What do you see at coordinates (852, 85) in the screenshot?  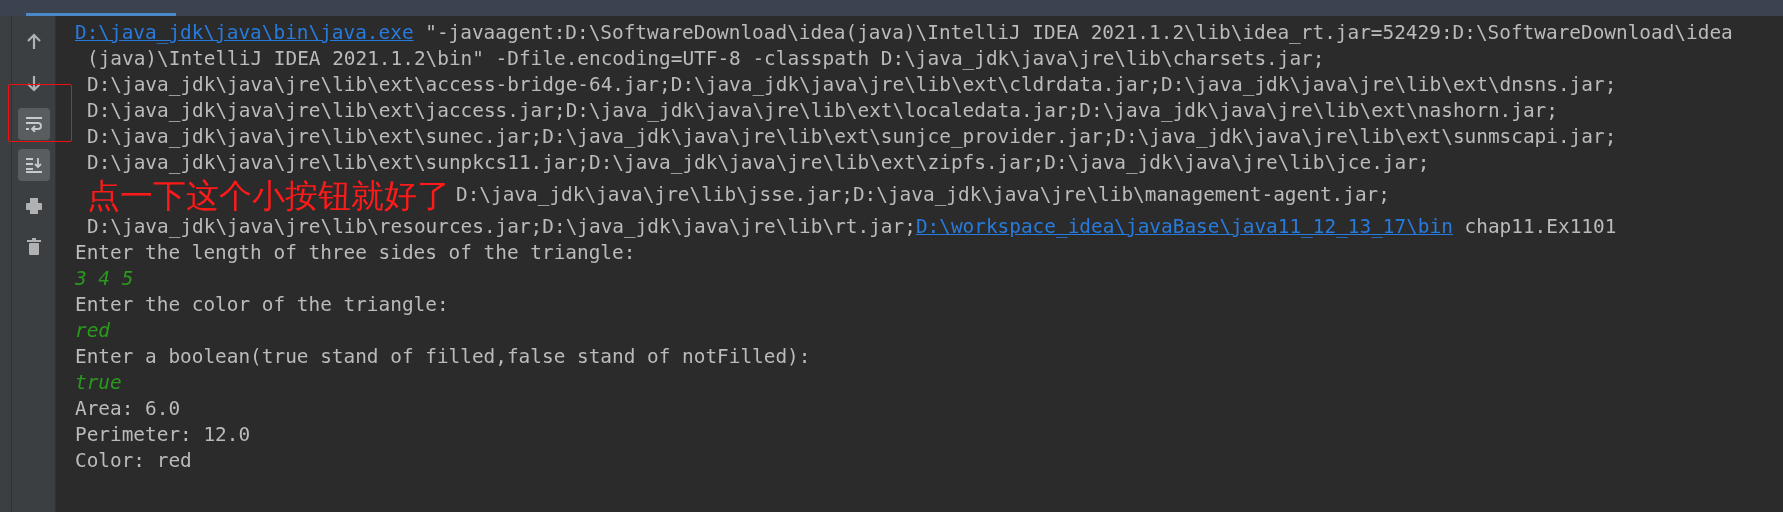 I see `command-line: D:\java_jdk\java\jre\lib\ext\access-bridge-64.jar;D:\java_jdk\java\jre\lib\ext\cldrdata.jar;D:\java_jdk\java\jre\lib\ext\dnsns.jar;` at bounding box center [852, 85].